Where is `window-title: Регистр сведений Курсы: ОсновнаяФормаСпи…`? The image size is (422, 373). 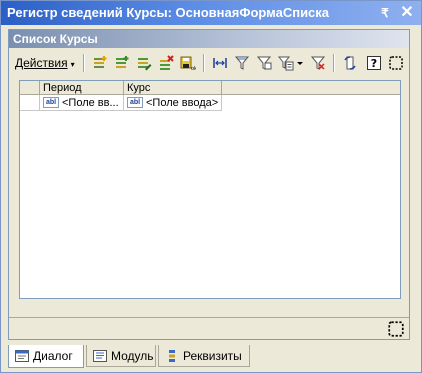
window-title: Регистр сведений Курсы: ОсновнаяФормаСпи… is located at coordinates (168, 12).